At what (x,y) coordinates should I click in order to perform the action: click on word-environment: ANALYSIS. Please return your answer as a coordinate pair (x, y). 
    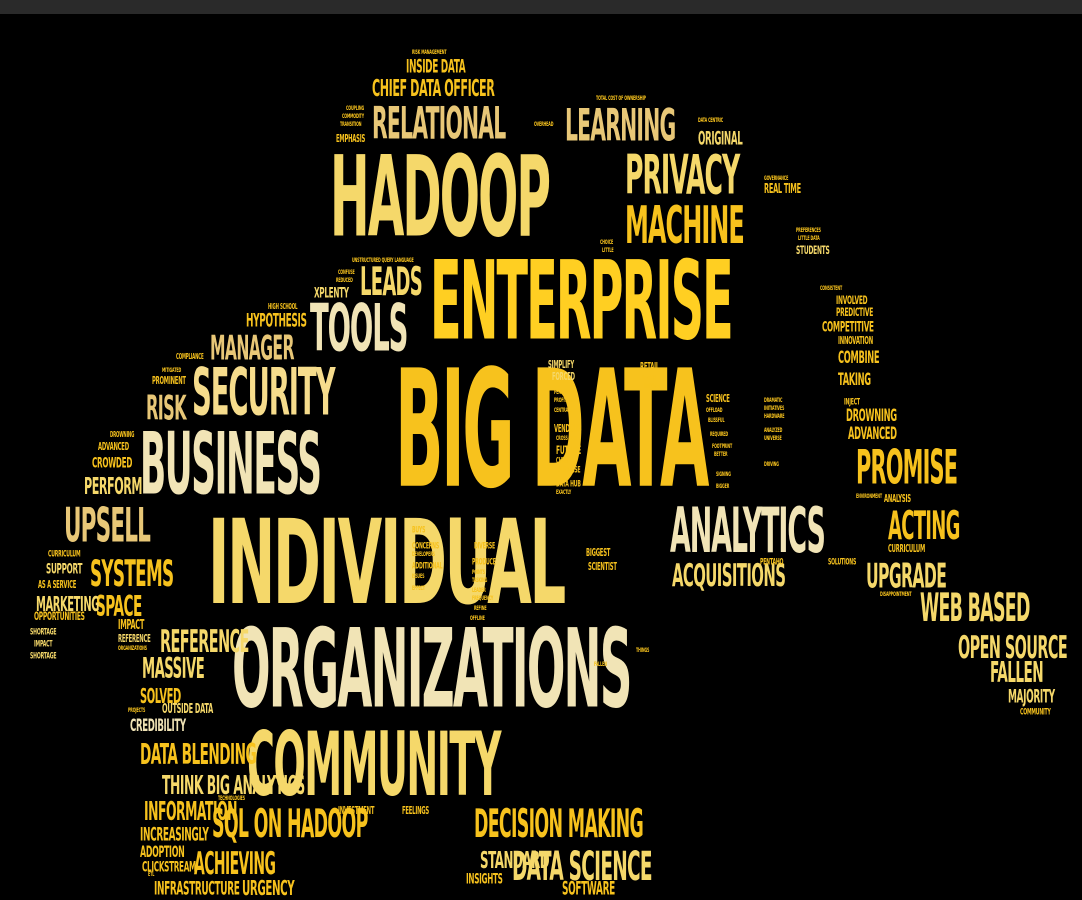
    Looking at the image, I should click on (897, 498).